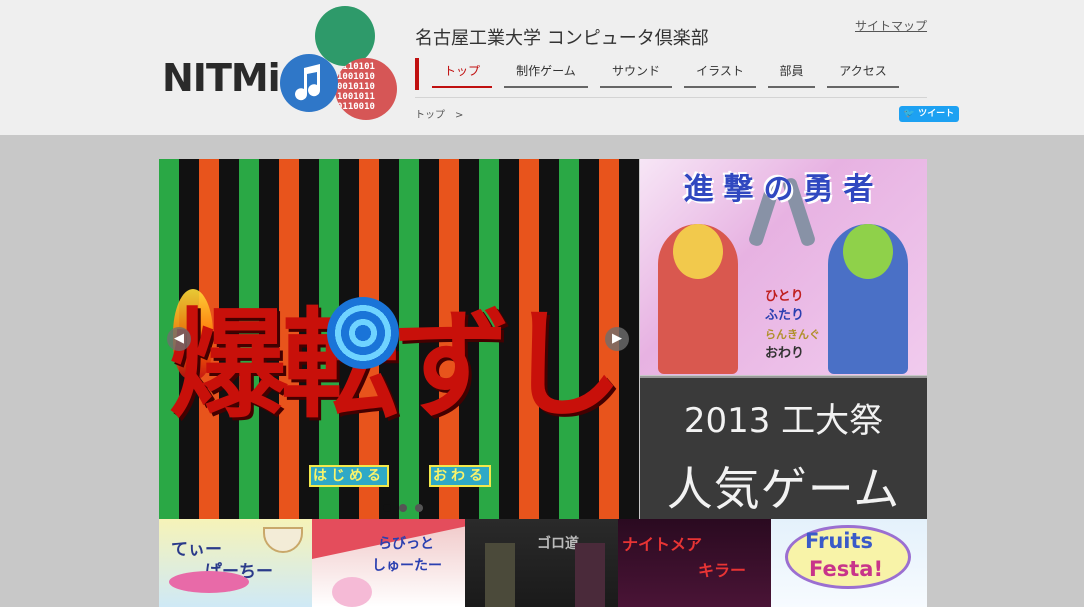 Image resolution: width=1084 pixels, height=607 pixels. Describe the element at coordinates (785, 353) in the screenshot. I see `mode-label: おわり` at that location.